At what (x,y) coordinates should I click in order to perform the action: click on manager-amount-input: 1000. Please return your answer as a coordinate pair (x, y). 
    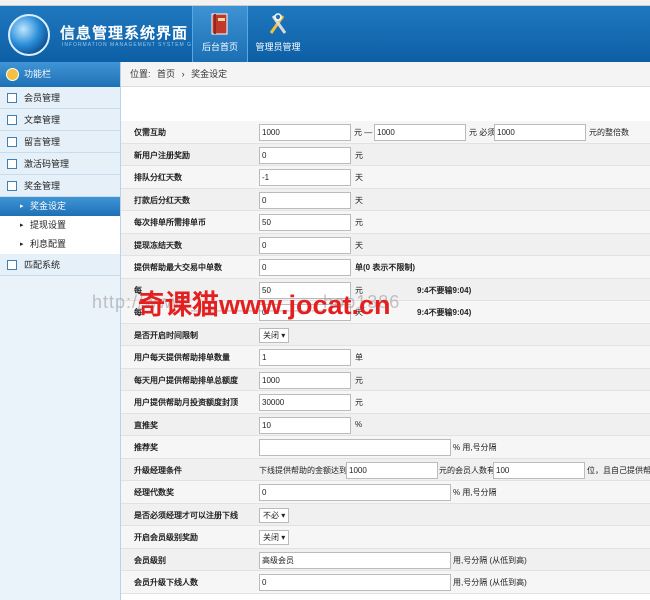
    Looking at the image, I should click on (392, 470).